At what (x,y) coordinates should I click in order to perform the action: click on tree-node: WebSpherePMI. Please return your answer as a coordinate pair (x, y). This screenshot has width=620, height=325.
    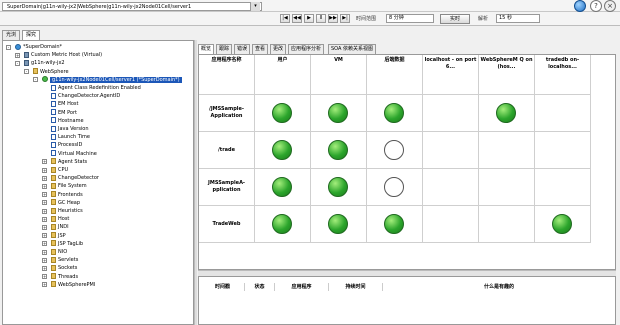
    Looking at the image, I should click on (73, 285).